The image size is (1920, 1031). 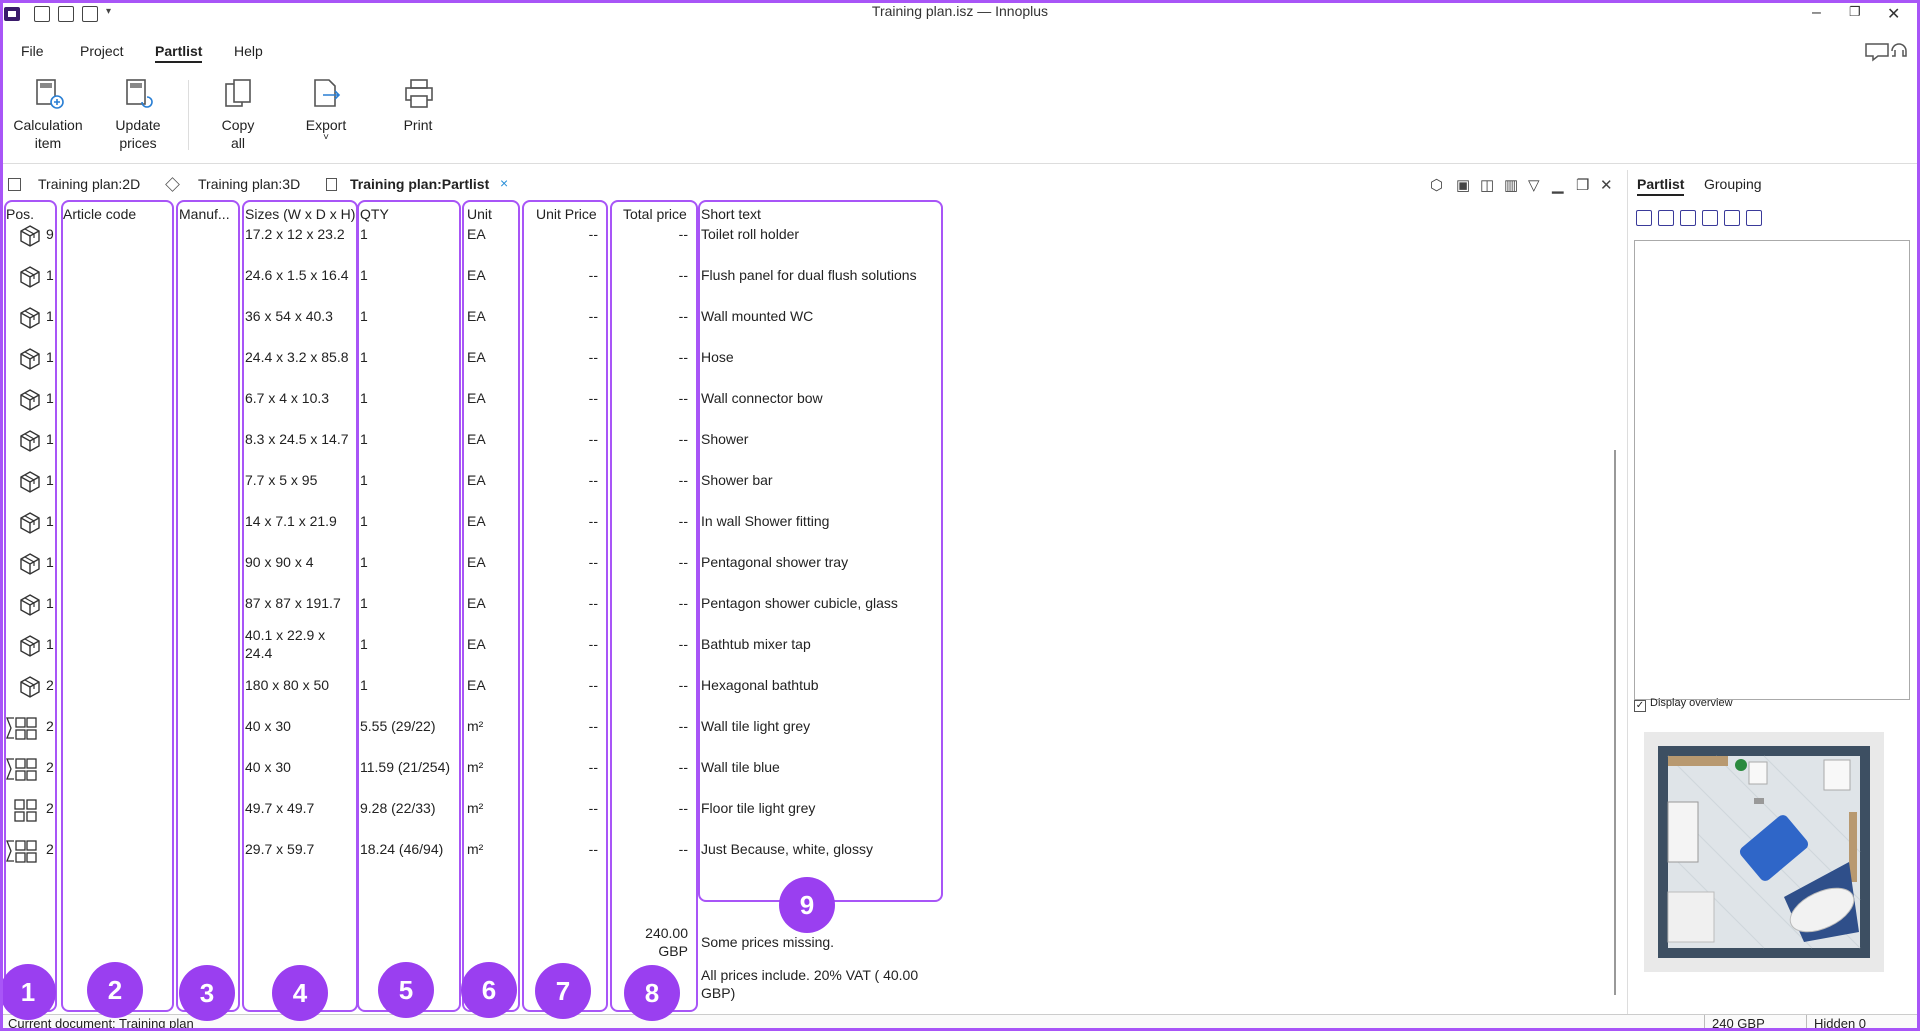 What do you see at coordinates (563, 991) in the screenshot?
I see `annotation-badge-7: 7` at bounding box center [563, 991].